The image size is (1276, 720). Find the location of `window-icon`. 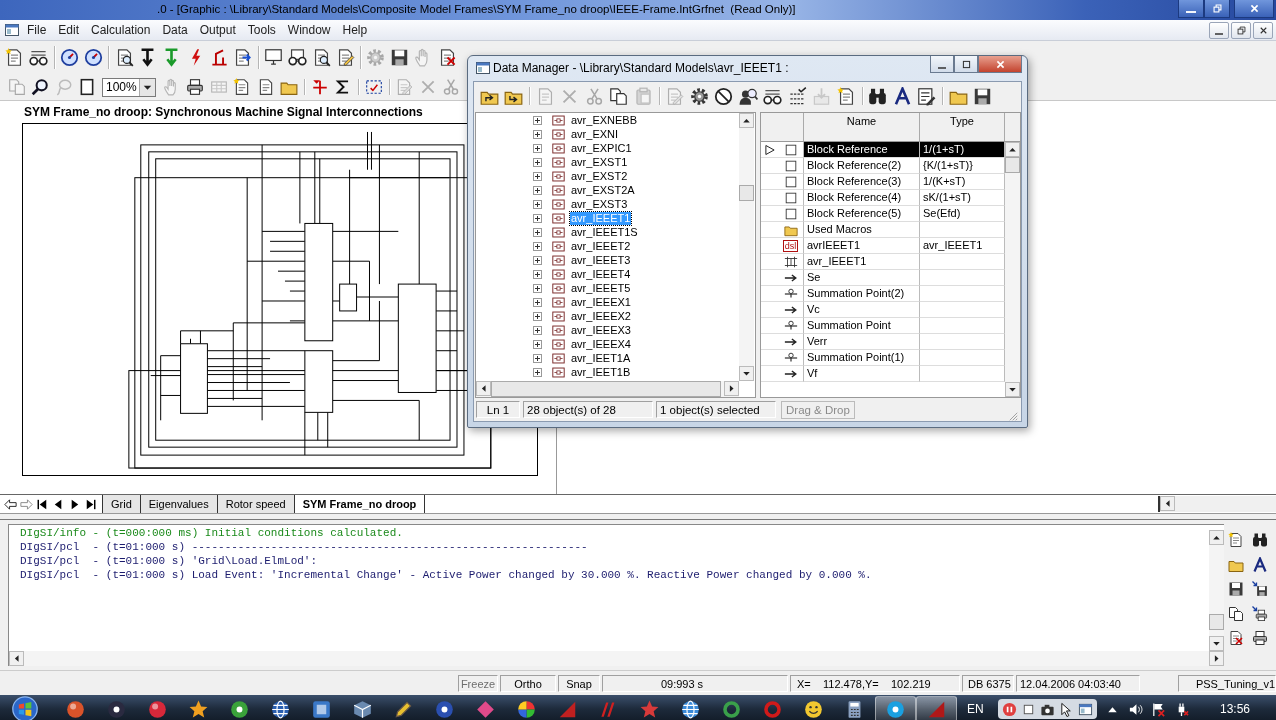

window-icon is located at coordinates (1085, 709).